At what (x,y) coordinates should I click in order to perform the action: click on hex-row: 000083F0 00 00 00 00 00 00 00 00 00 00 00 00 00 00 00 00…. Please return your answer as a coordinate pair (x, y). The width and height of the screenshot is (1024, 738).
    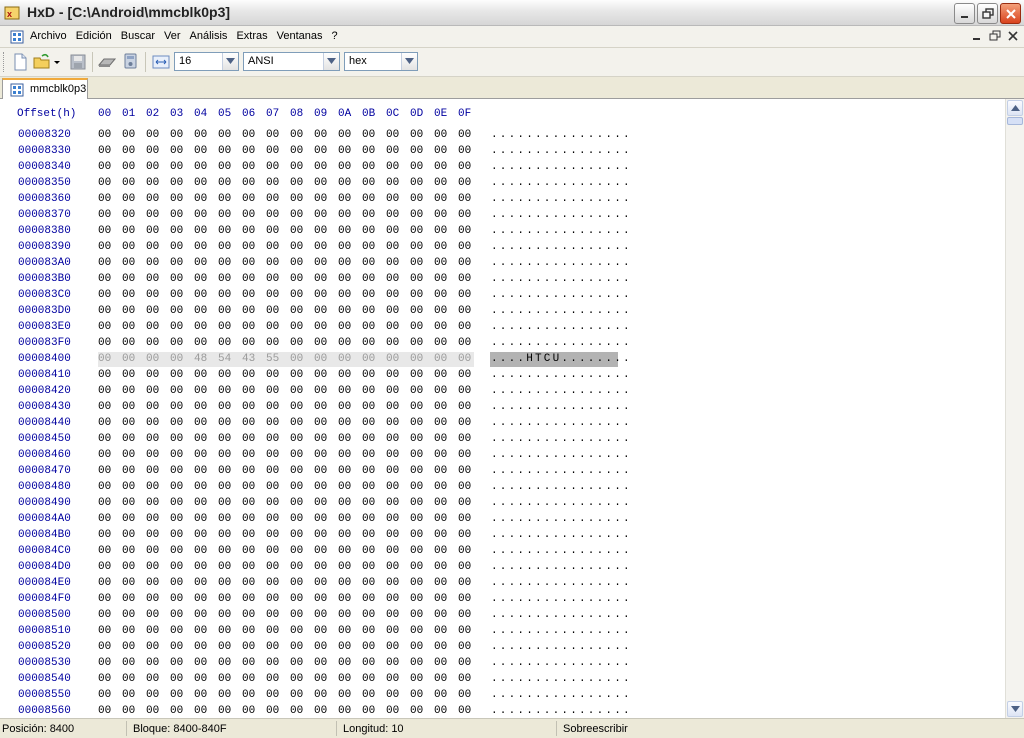
    Looking at the image, I should click on (502, 344).